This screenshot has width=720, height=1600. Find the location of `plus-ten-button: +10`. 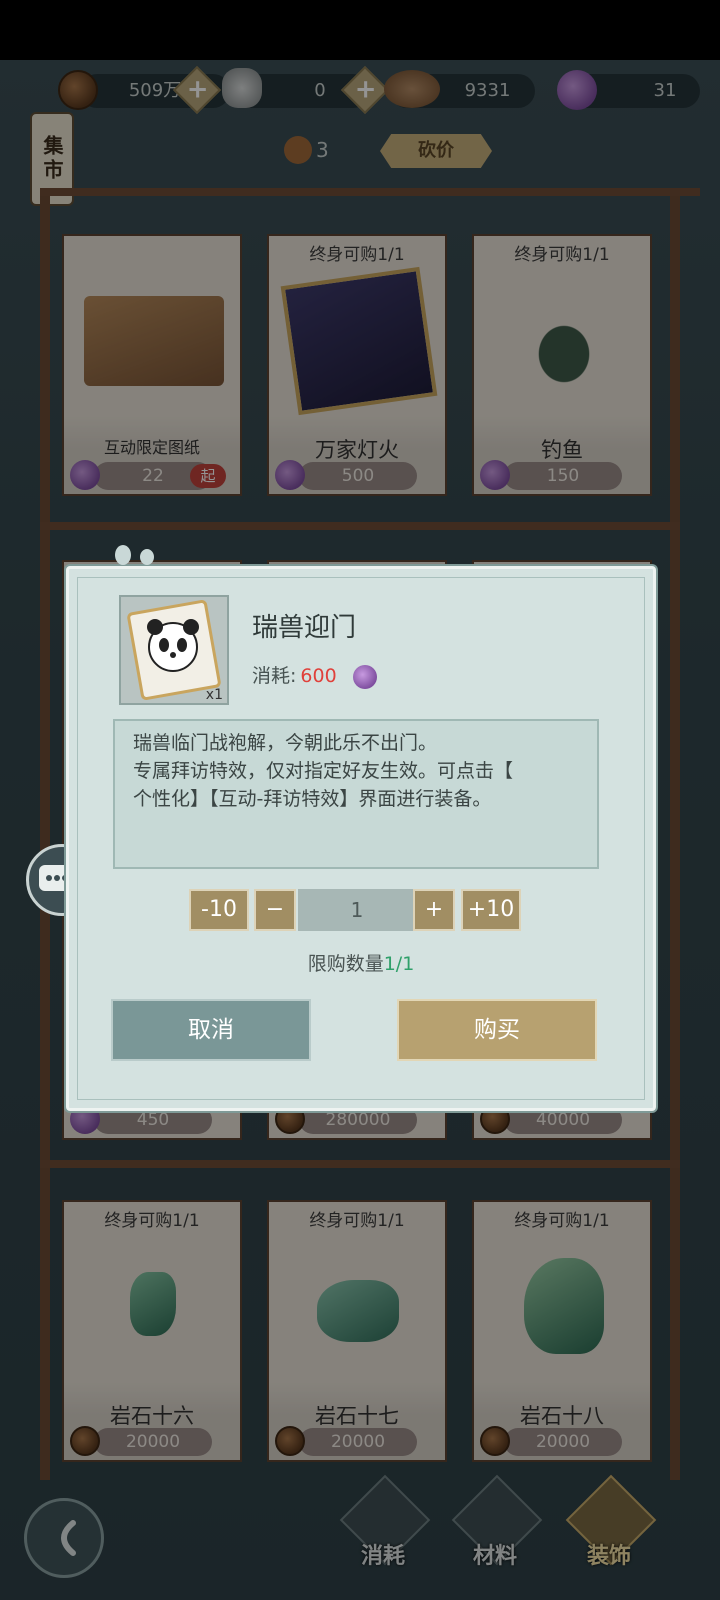

plus-ten-button: +10 is located at coordinates (491, 910).